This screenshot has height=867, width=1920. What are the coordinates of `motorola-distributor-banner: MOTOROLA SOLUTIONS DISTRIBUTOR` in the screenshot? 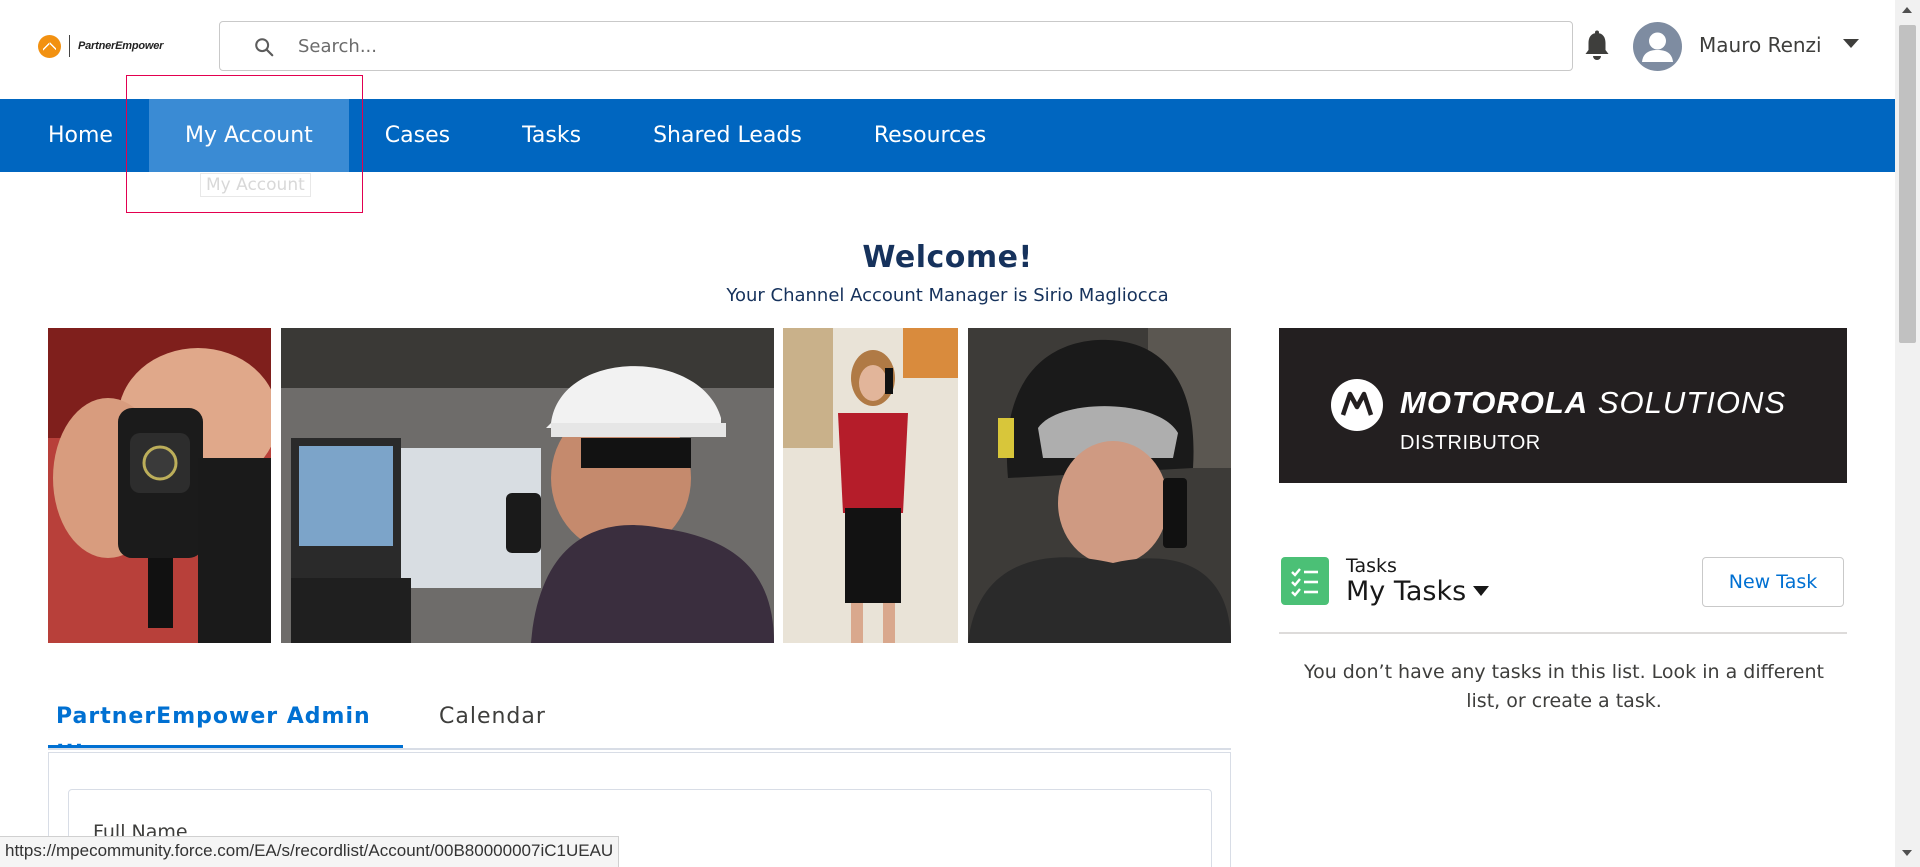 It's located at (1563, 405).